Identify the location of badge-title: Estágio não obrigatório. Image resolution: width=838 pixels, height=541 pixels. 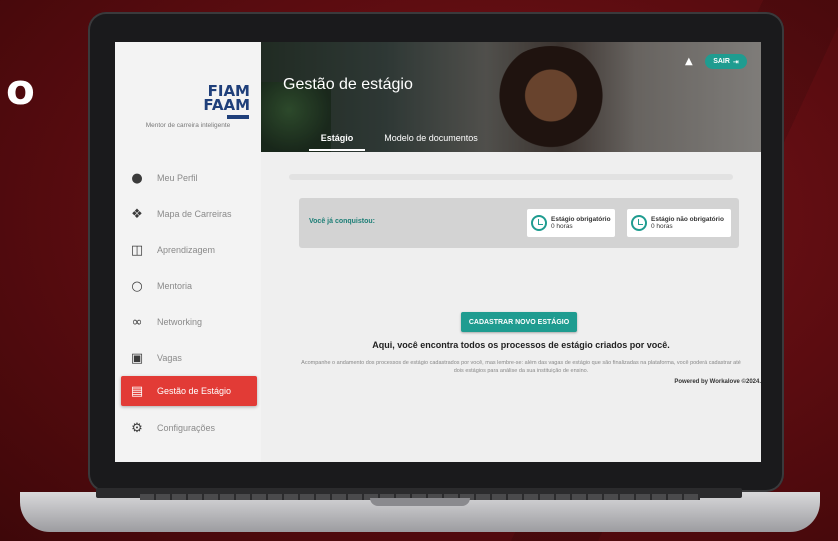
(687, 219).